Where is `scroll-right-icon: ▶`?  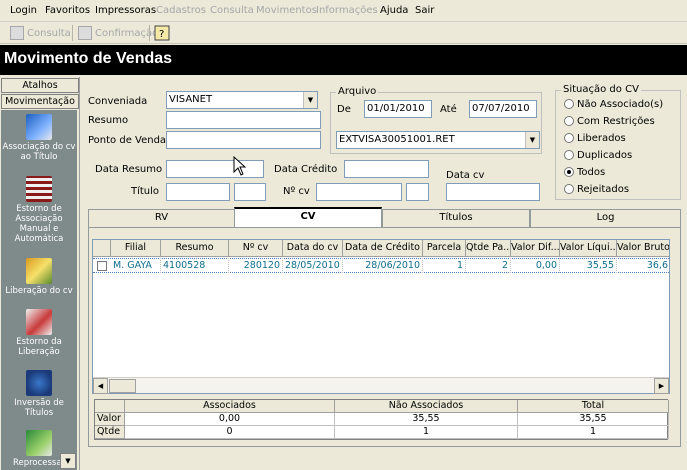
scroll-right-icon: ▶ is located at coordinates (661, 386).